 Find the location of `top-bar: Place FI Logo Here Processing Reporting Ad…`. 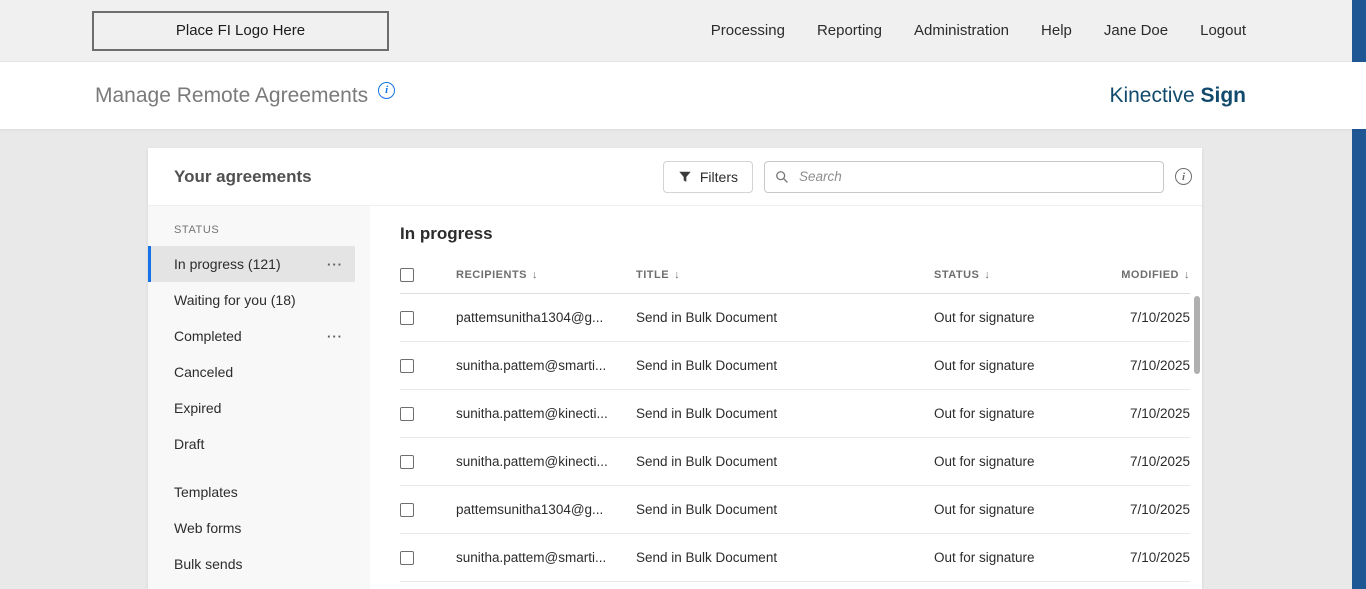

top-bar: Place FI Logo Here Processing Reporting Ad… is located at coordinates (683, 31).